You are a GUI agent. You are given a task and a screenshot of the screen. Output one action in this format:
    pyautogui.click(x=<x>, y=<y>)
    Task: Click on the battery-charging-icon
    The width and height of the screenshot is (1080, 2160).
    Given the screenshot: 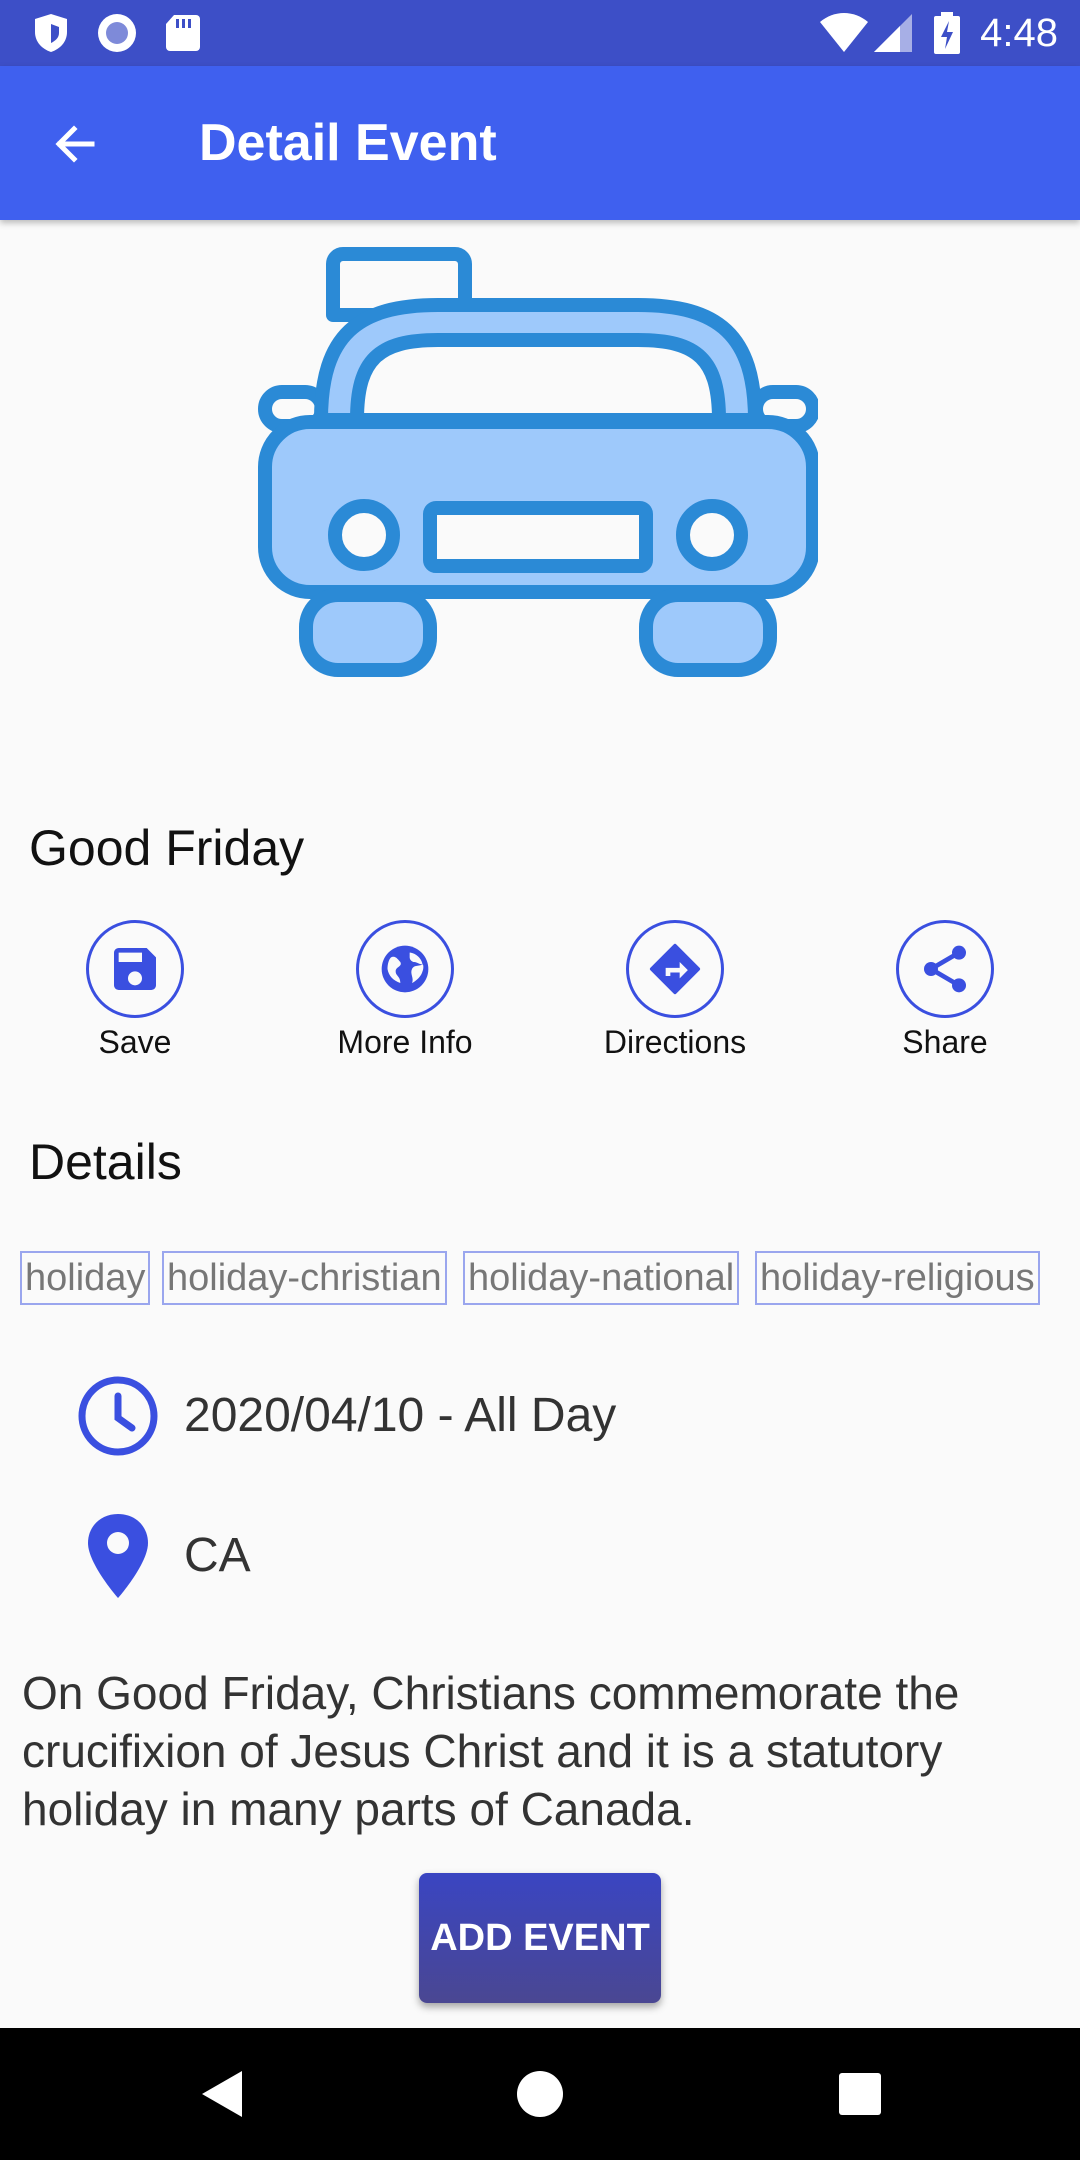 What is the action you would take?
    pyautogui.click(x=947, y=33)
    